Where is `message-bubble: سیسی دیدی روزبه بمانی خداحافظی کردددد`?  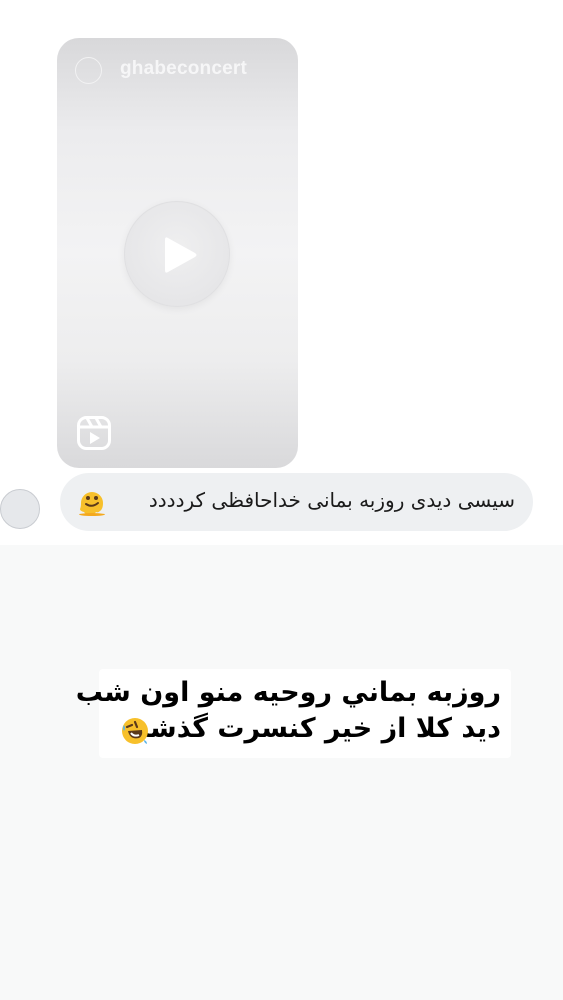
message-bubble: سیسی دیدی روزبه بمانی خداحافظی کردددد is located at coordinates (296, 502).